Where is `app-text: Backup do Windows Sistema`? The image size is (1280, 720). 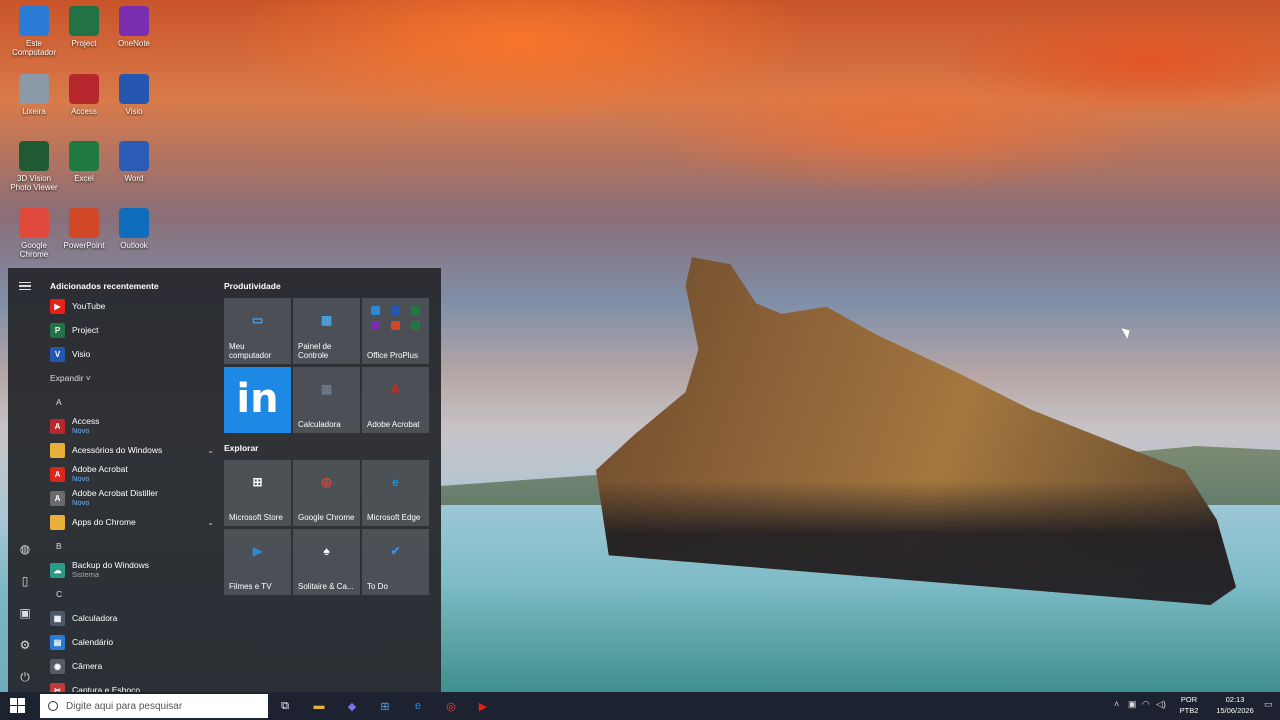
app-text: Backup do Windows Sistema is located at coordinates (110, 570).